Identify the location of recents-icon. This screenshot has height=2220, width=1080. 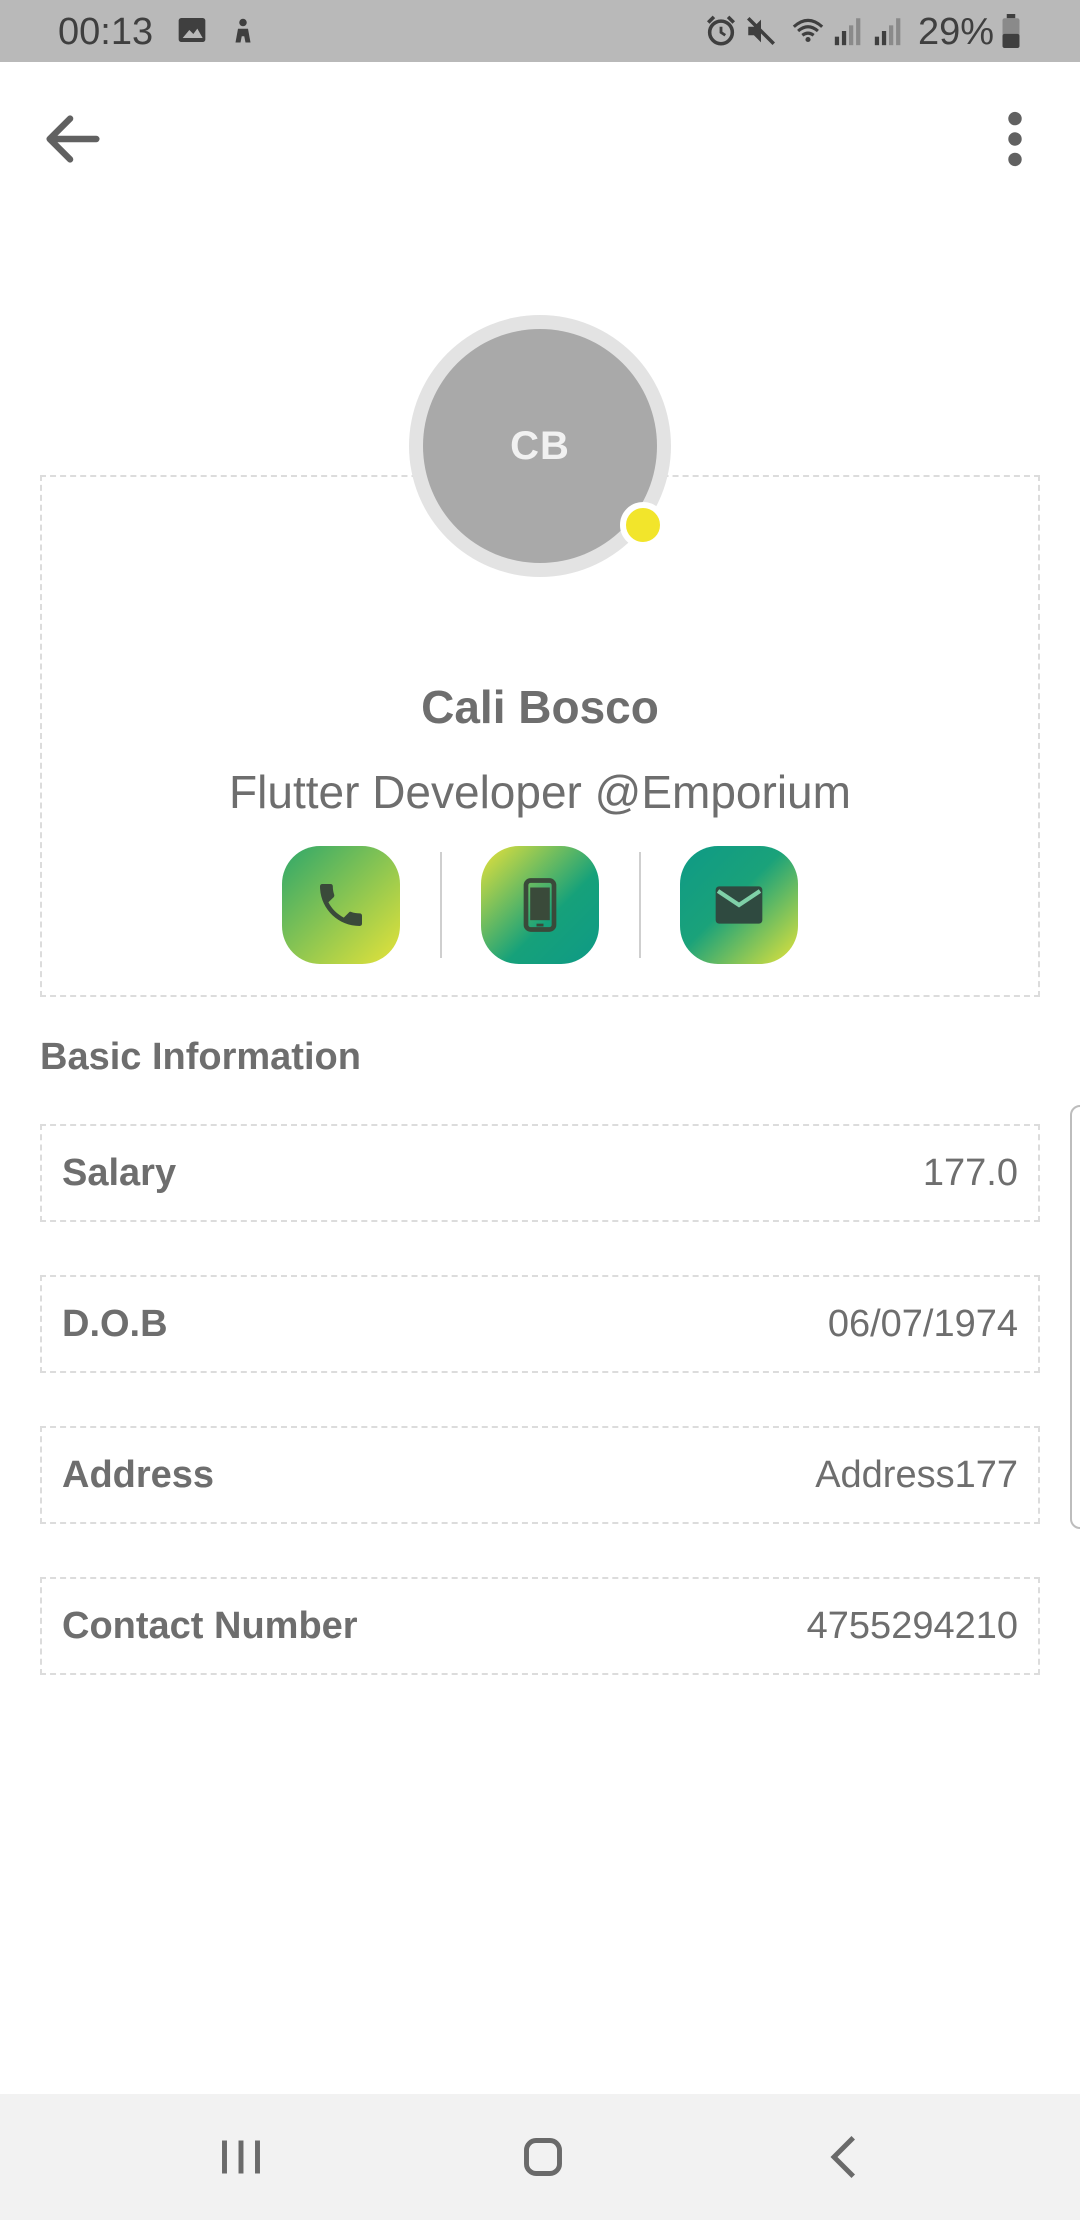
(241, 2157).